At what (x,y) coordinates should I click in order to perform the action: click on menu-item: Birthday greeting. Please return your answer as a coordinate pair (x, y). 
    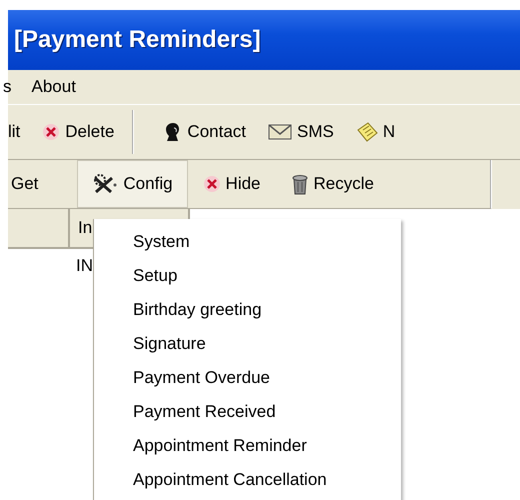
    Looking at the image, I should click on (247, 310).